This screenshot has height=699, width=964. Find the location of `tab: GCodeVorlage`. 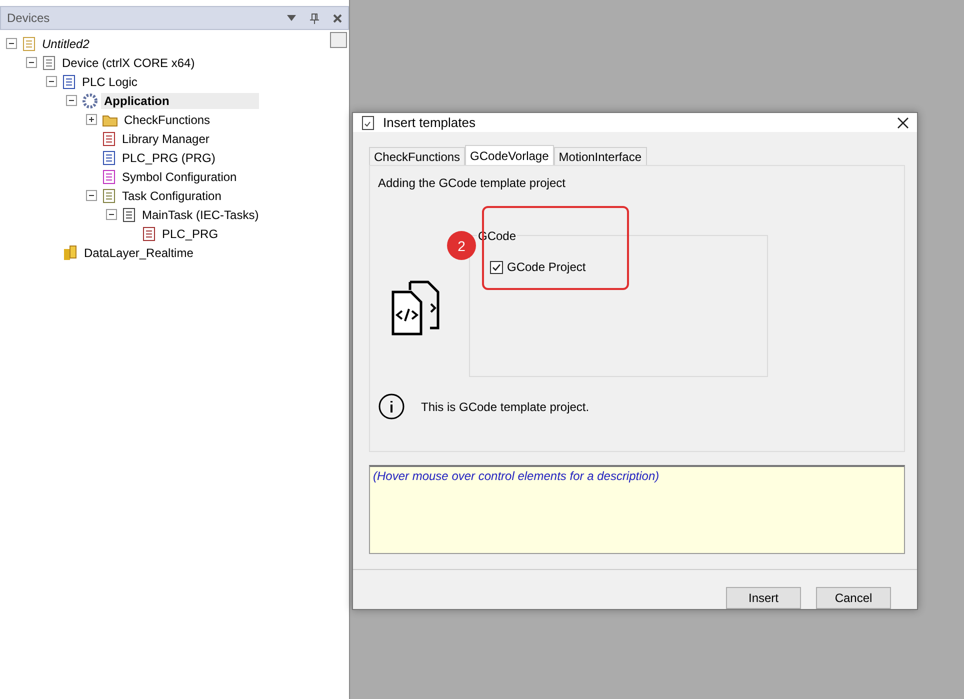

tab: GCodeVorlage is located at coordinates (509, 155).